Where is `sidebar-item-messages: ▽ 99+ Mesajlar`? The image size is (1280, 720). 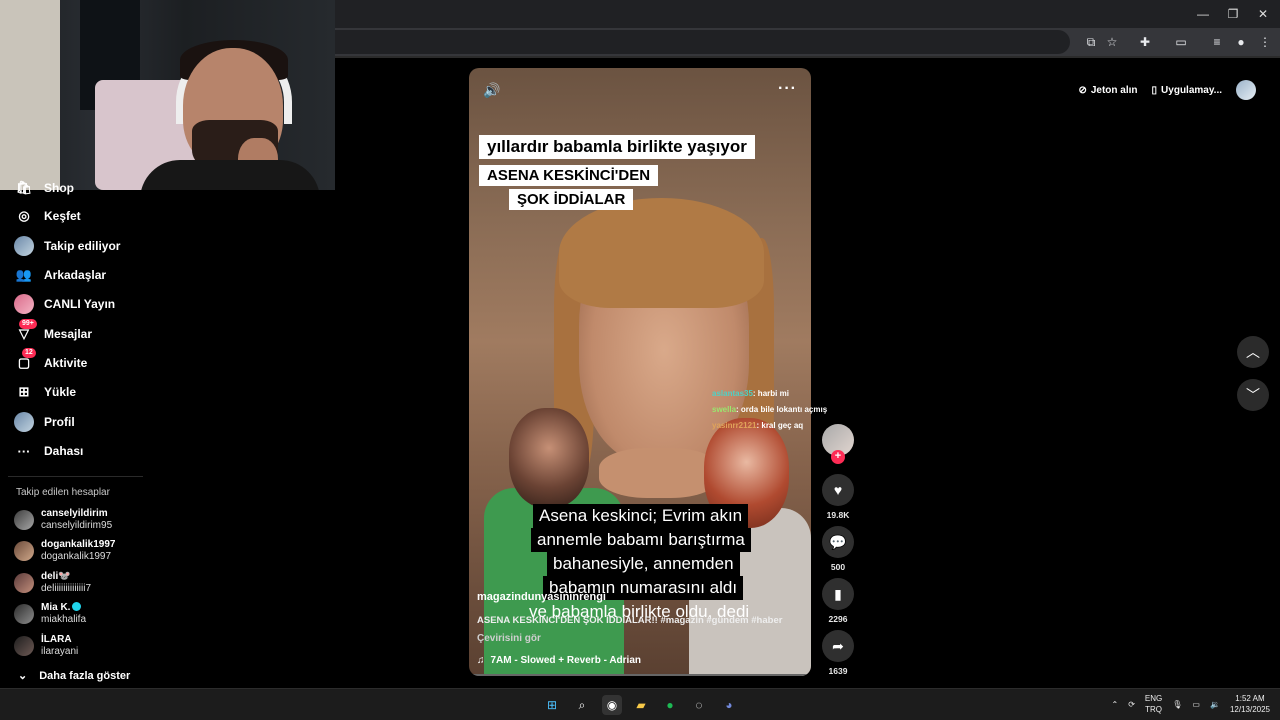
sidebar-item-messages: ▽ 99+ Mesajlar is located at coordinates (53, 332).